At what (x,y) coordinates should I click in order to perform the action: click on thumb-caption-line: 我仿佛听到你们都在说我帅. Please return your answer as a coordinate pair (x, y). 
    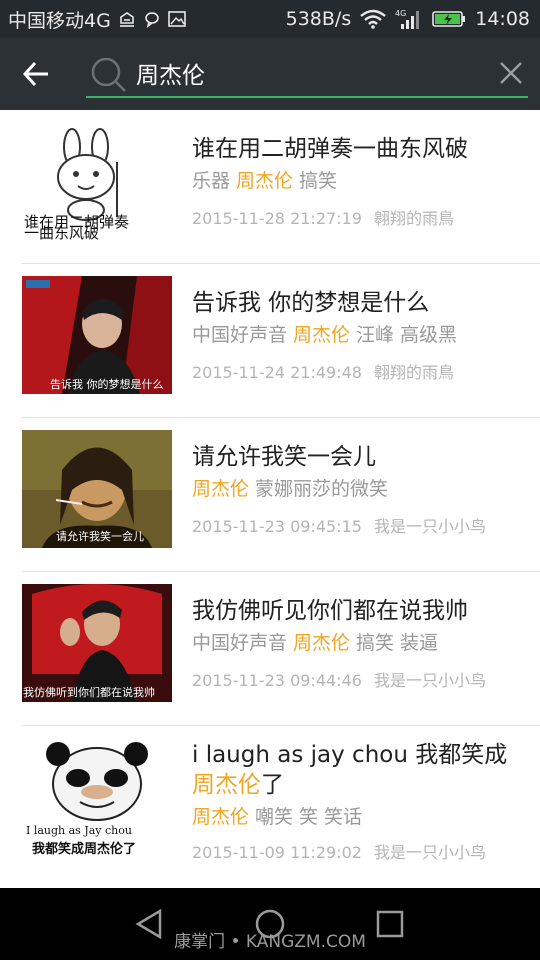
    Looking at the image, I should click on (89, 692).